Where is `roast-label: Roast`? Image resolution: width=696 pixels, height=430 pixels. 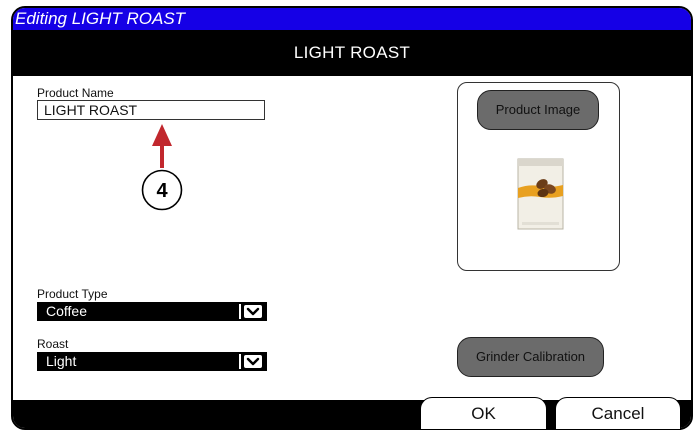 roast-label: Roast is located at coordinates (53, 344).